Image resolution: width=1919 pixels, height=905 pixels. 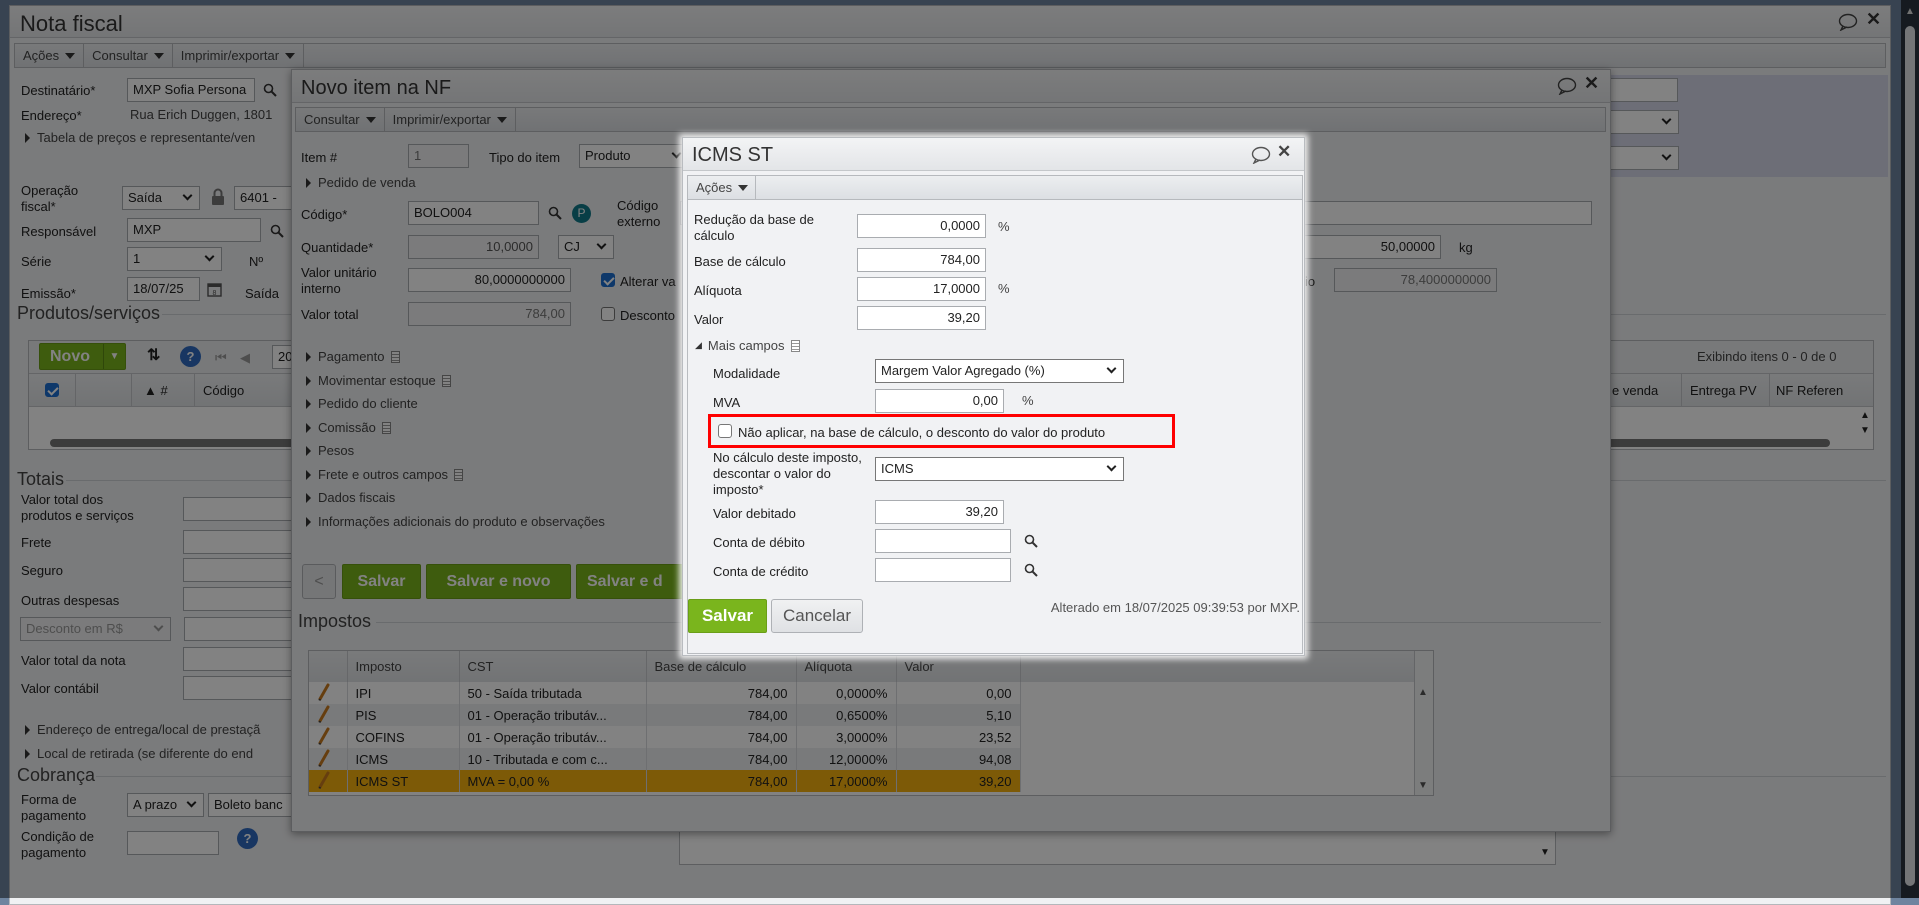 I want to click on menu-label: Ações, so click(x=714, y=187).